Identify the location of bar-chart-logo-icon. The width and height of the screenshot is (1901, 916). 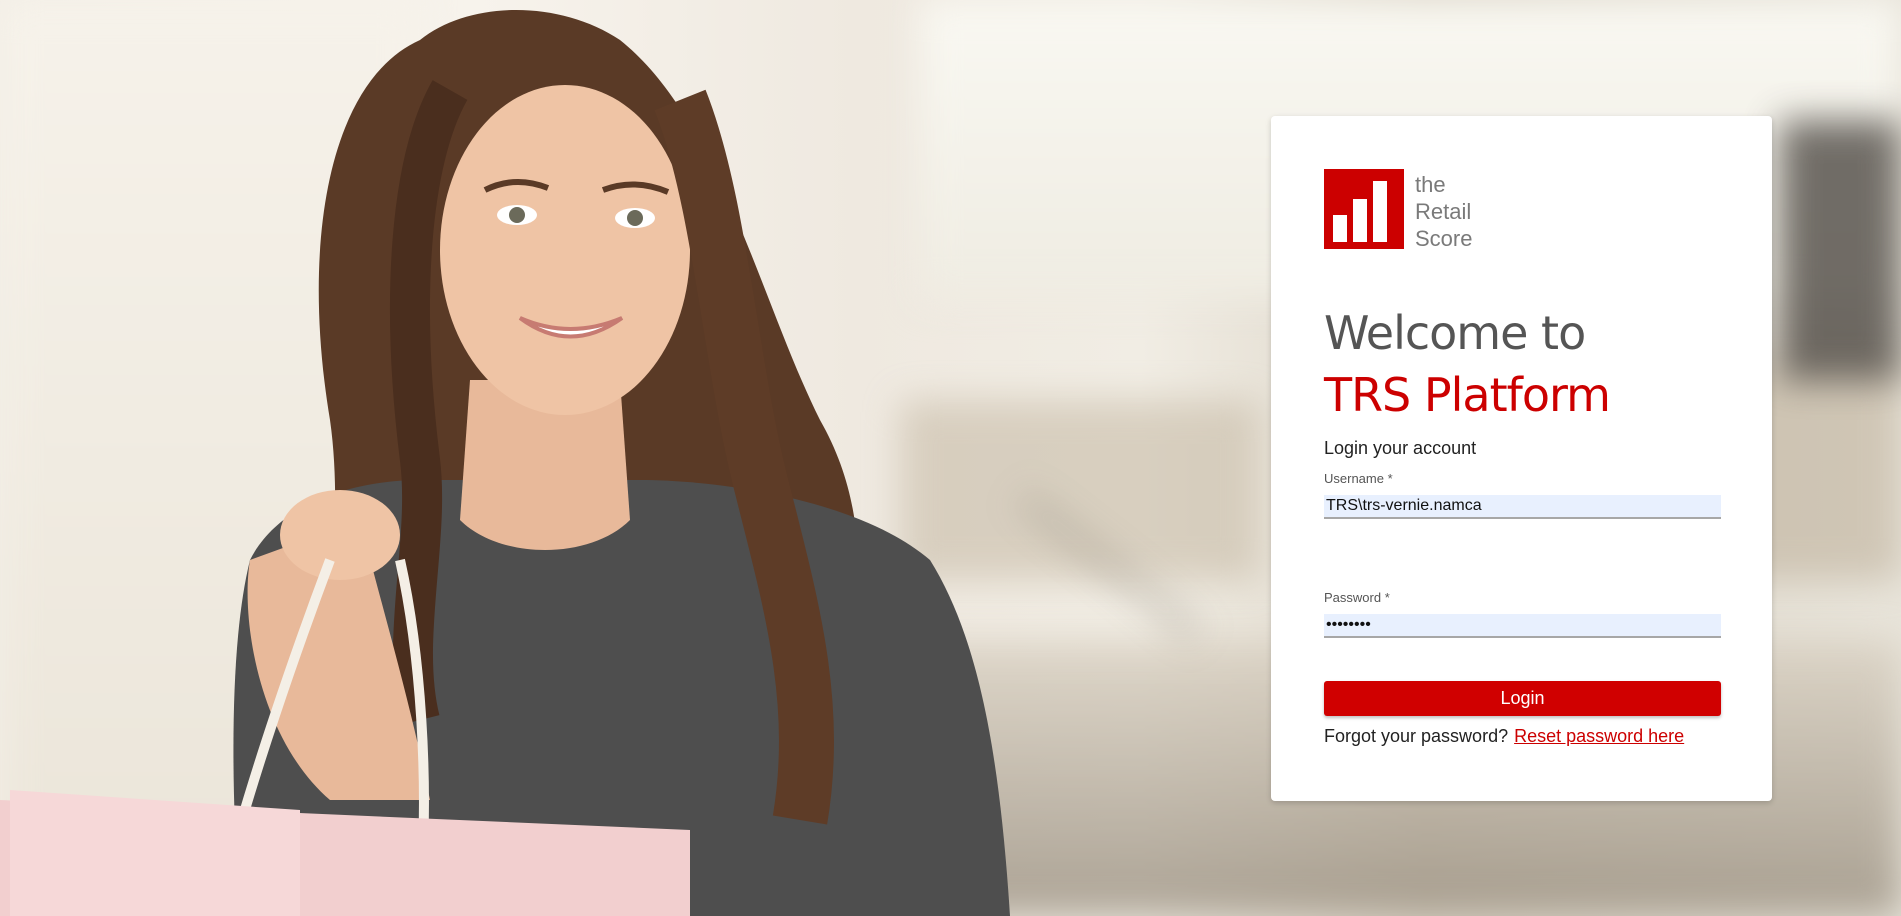
(1364, 209).